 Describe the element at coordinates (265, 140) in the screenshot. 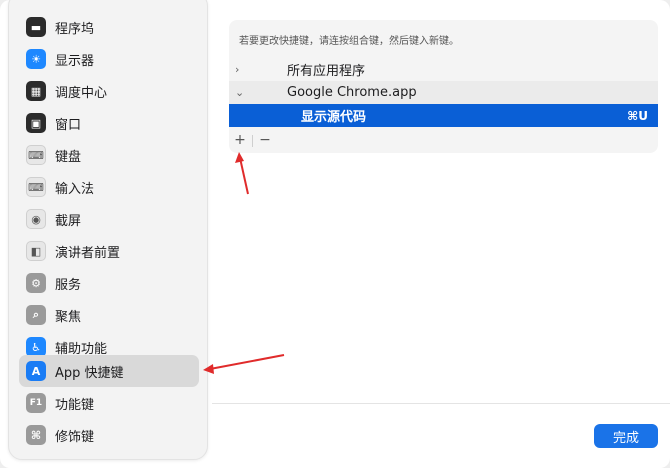

I see `remove-button: −` at that location.